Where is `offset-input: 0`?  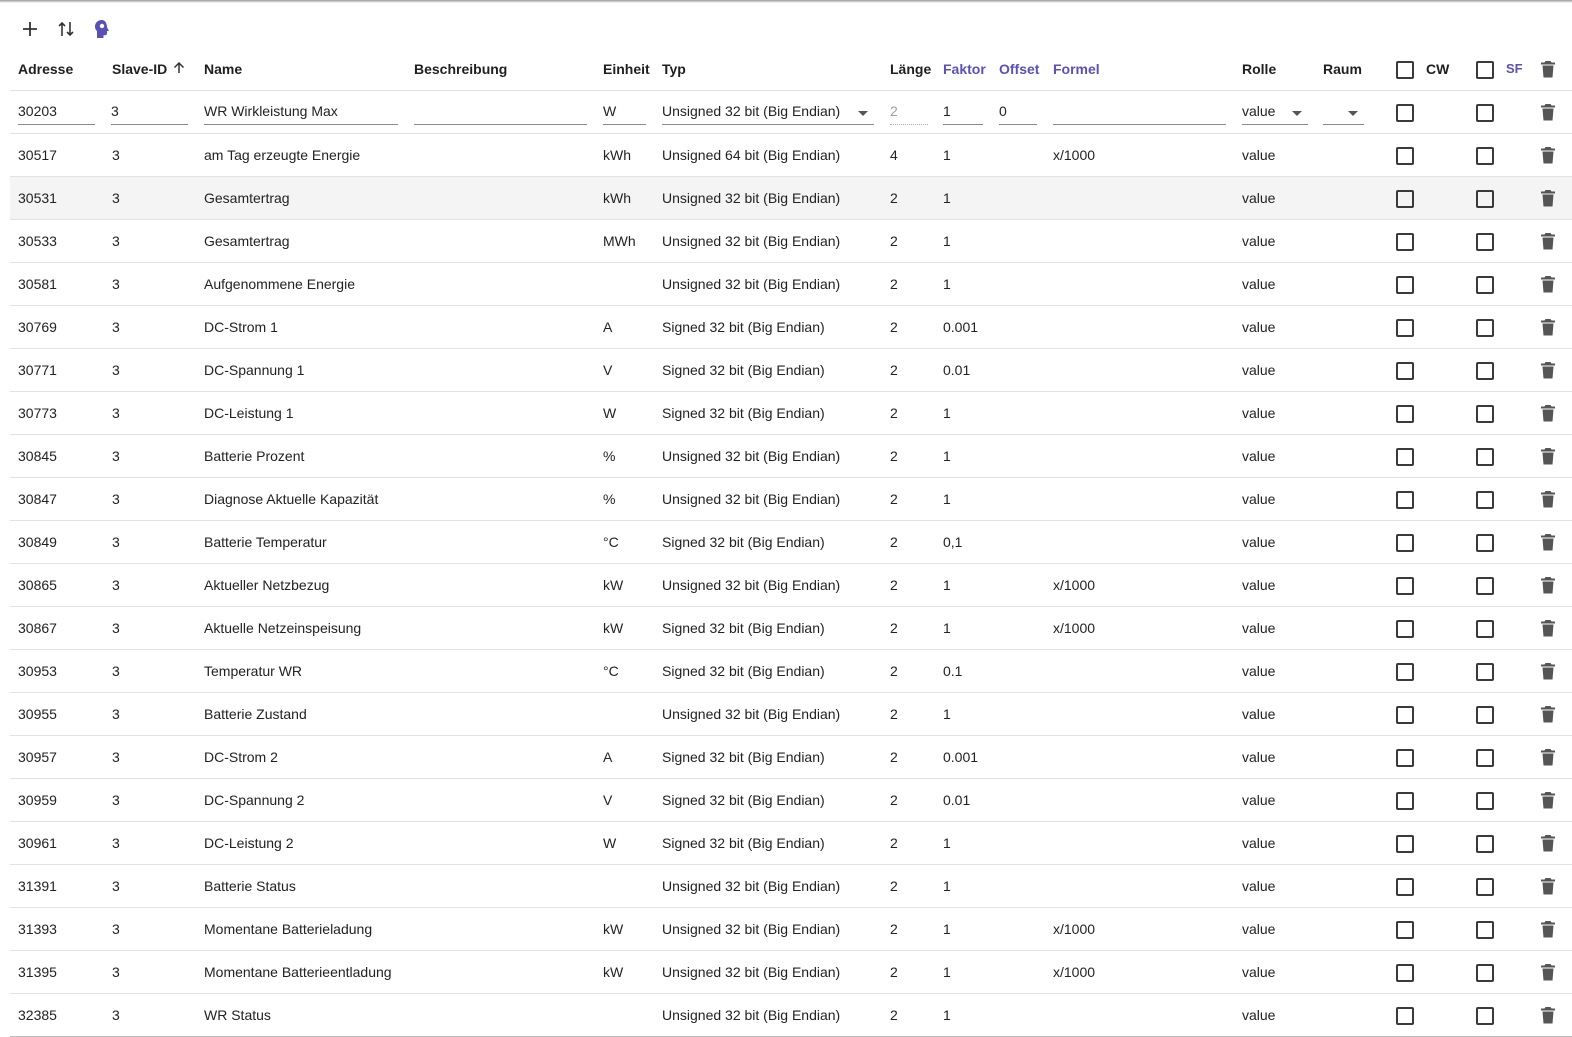
offset-input: 0 is located at coordinates (1018, 113).